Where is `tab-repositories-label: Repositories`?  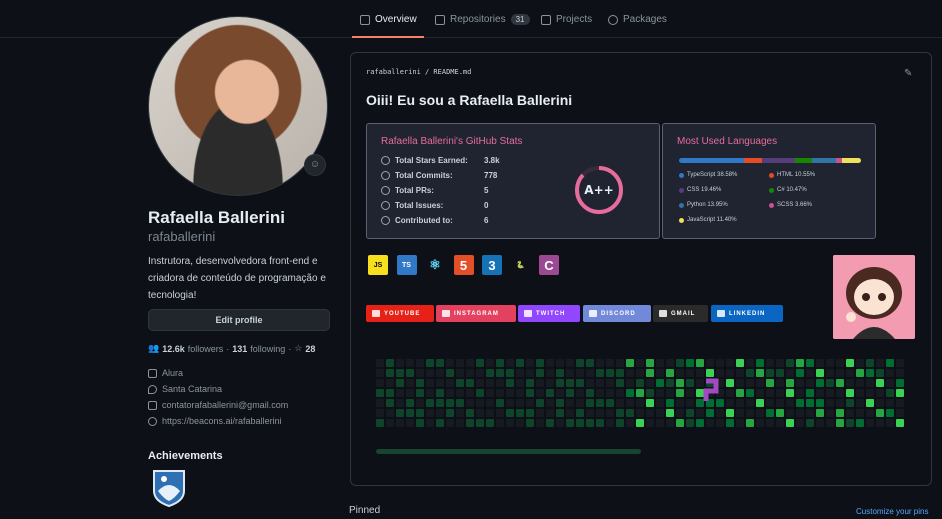 tab-repositories-label: Repositories is located at coordinates (478, 19).